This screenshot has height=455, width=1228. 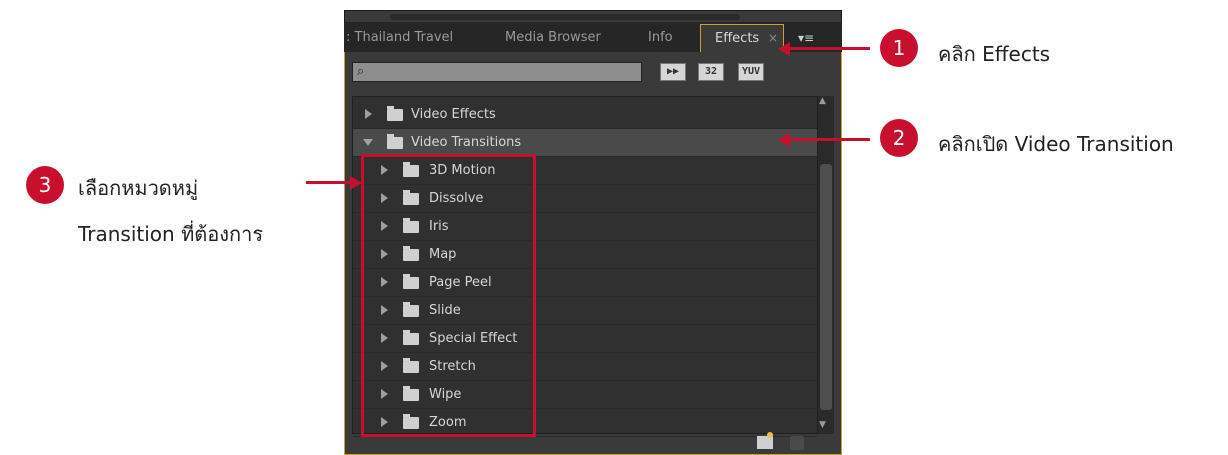 What do you see at coordinates (826, 287) in the screenshot?
I see `scrollbar-thumb` at bounding box center [826, 287].